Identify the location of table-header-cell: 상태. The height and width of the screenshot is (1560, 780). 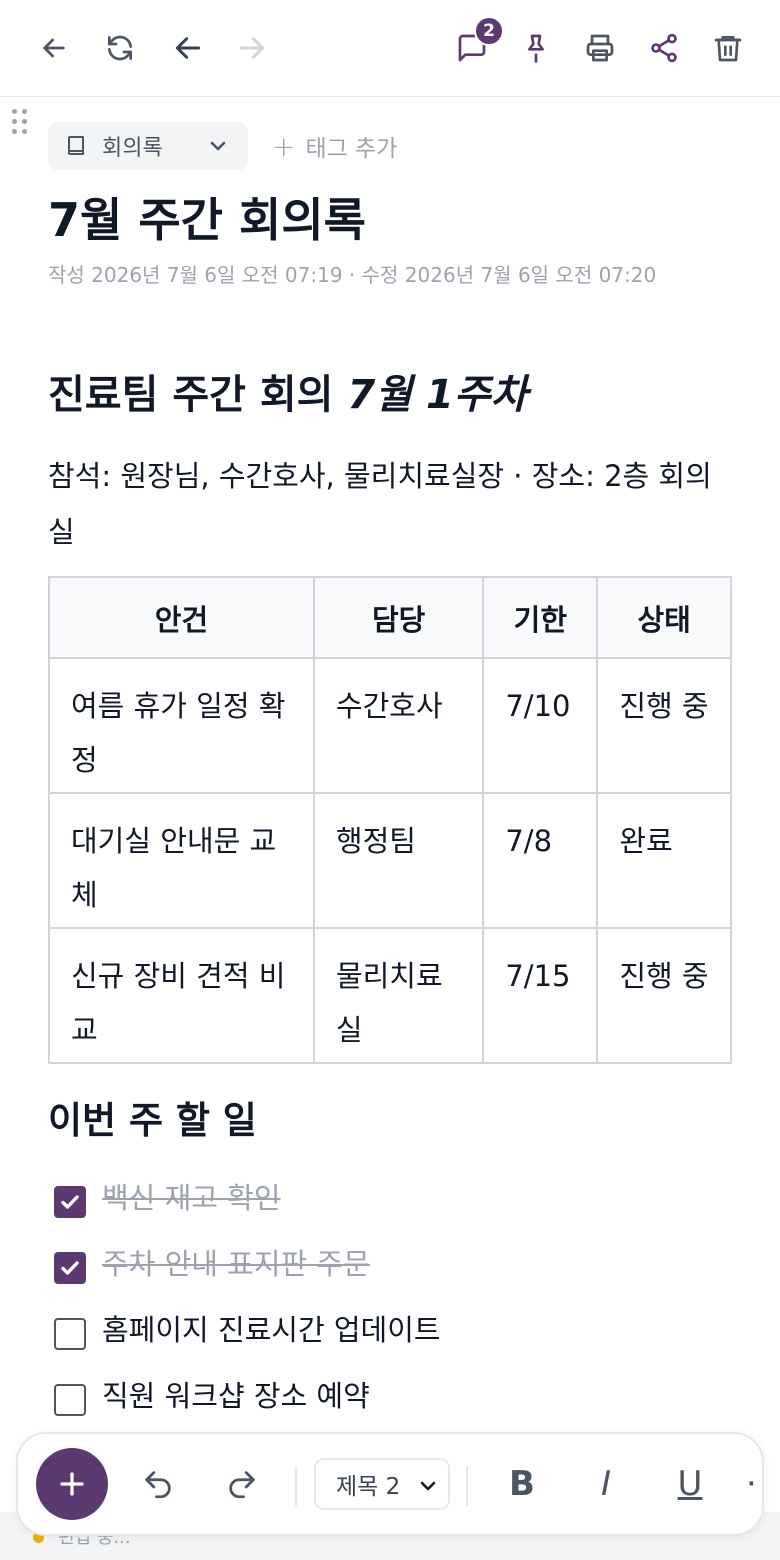
(664, 617).